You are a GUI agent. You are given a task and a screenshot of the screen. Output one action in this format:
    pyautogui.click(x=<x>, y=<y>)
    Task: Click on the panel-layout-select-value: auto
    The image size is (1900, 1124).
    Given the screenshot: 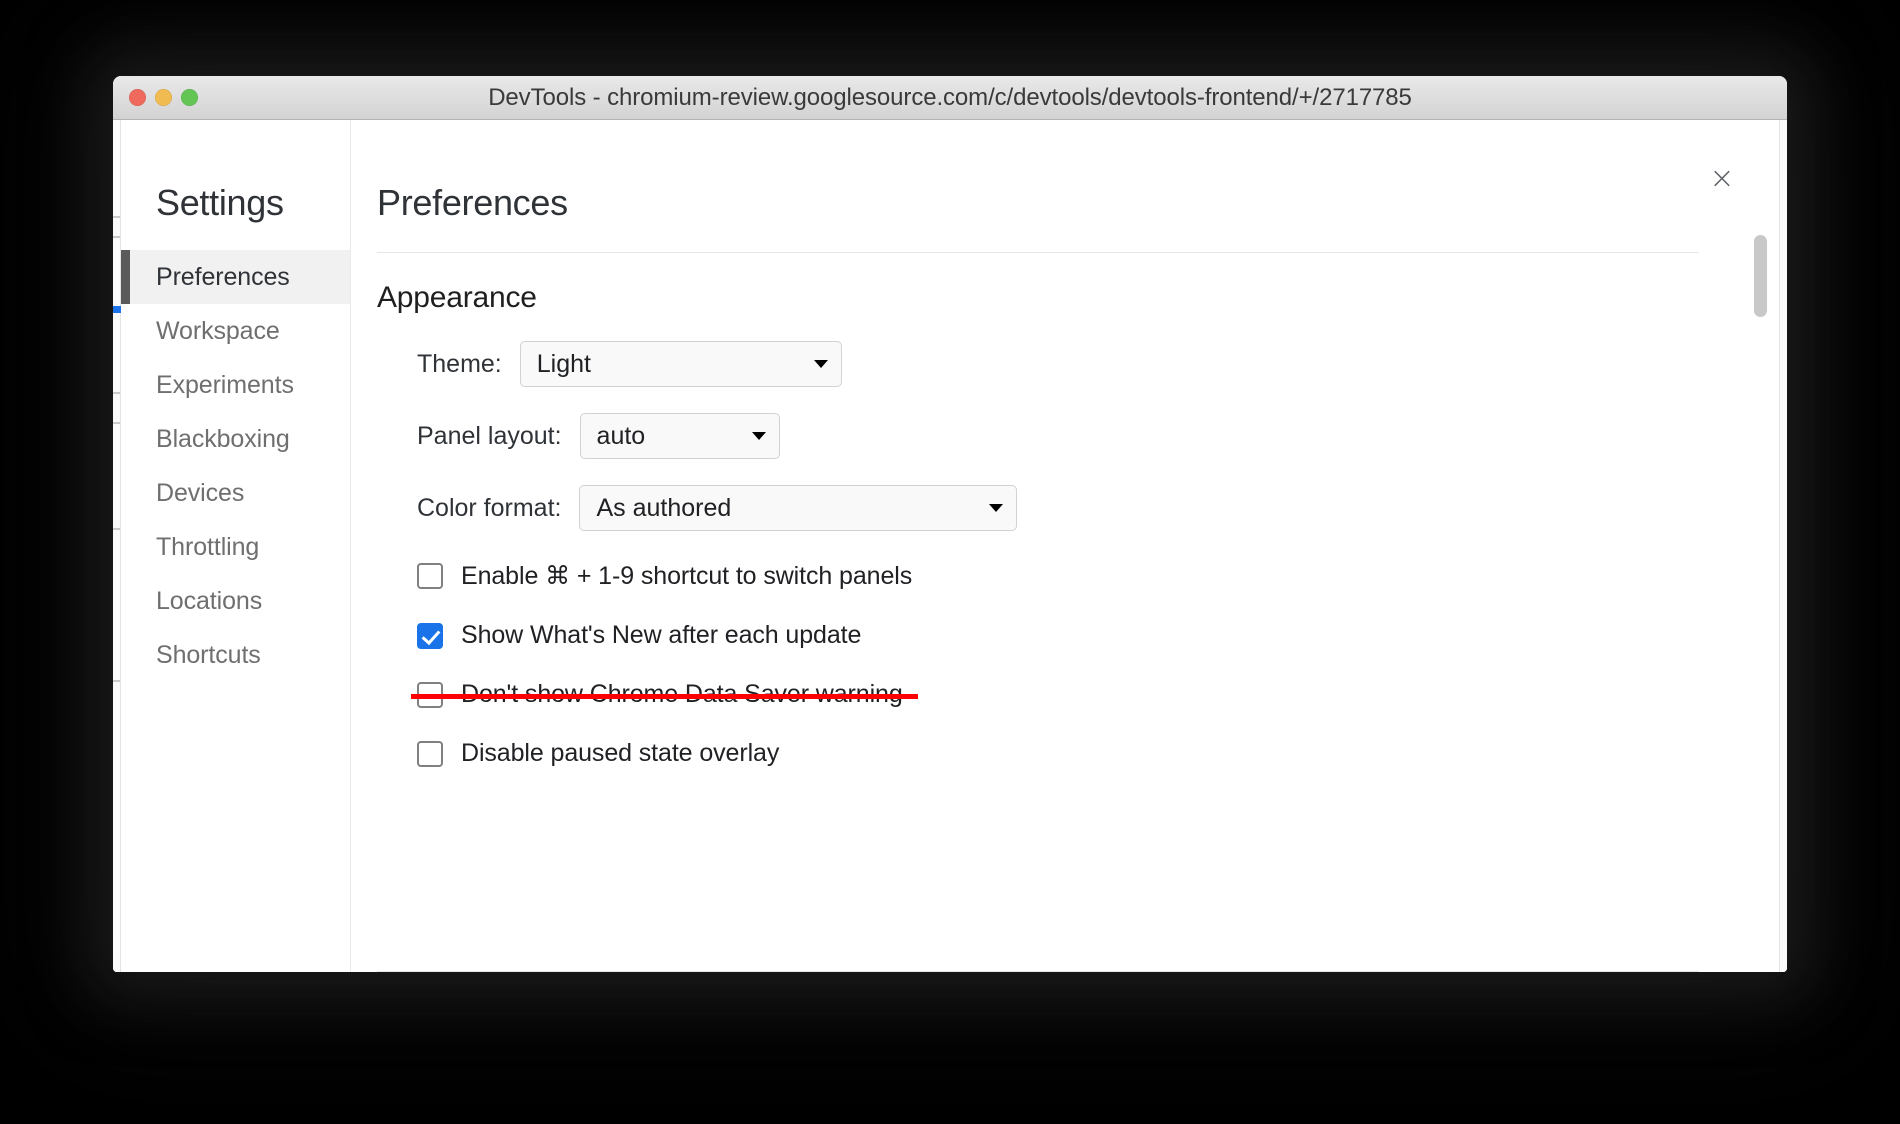 What is the action you would take?
    pyautogui.click(x=621, y=435)
    